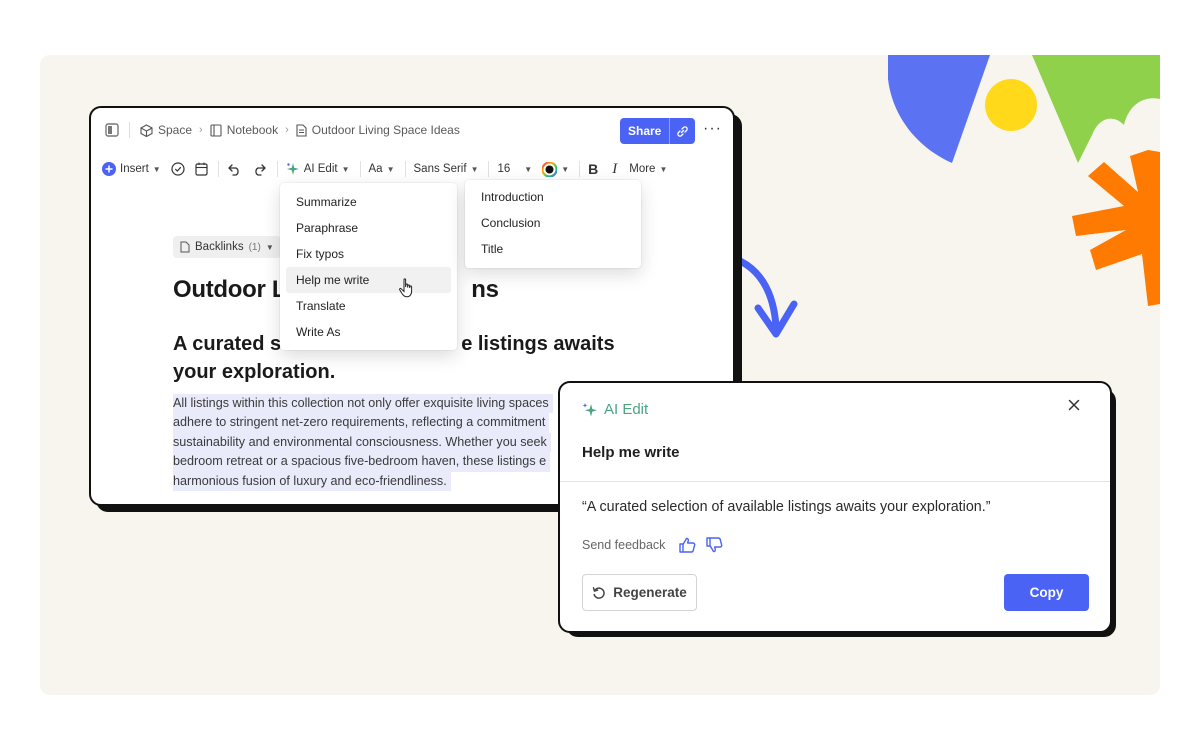  I want to click on breadcrumb-label: Space, so click(175, 130).